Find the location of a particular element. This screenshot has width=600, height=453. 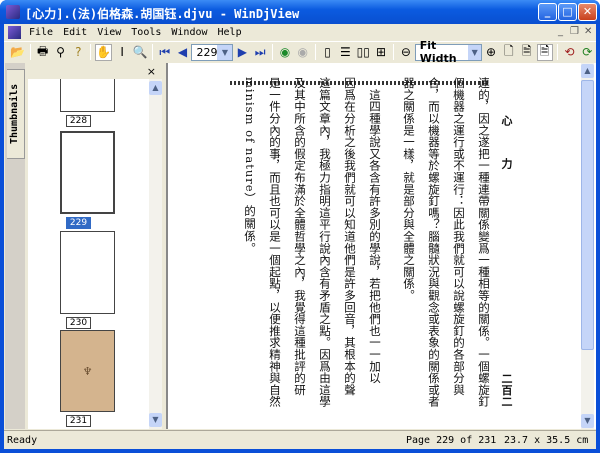

zoom-tool-icon: 🔍 is located at coordinates (140, 52).